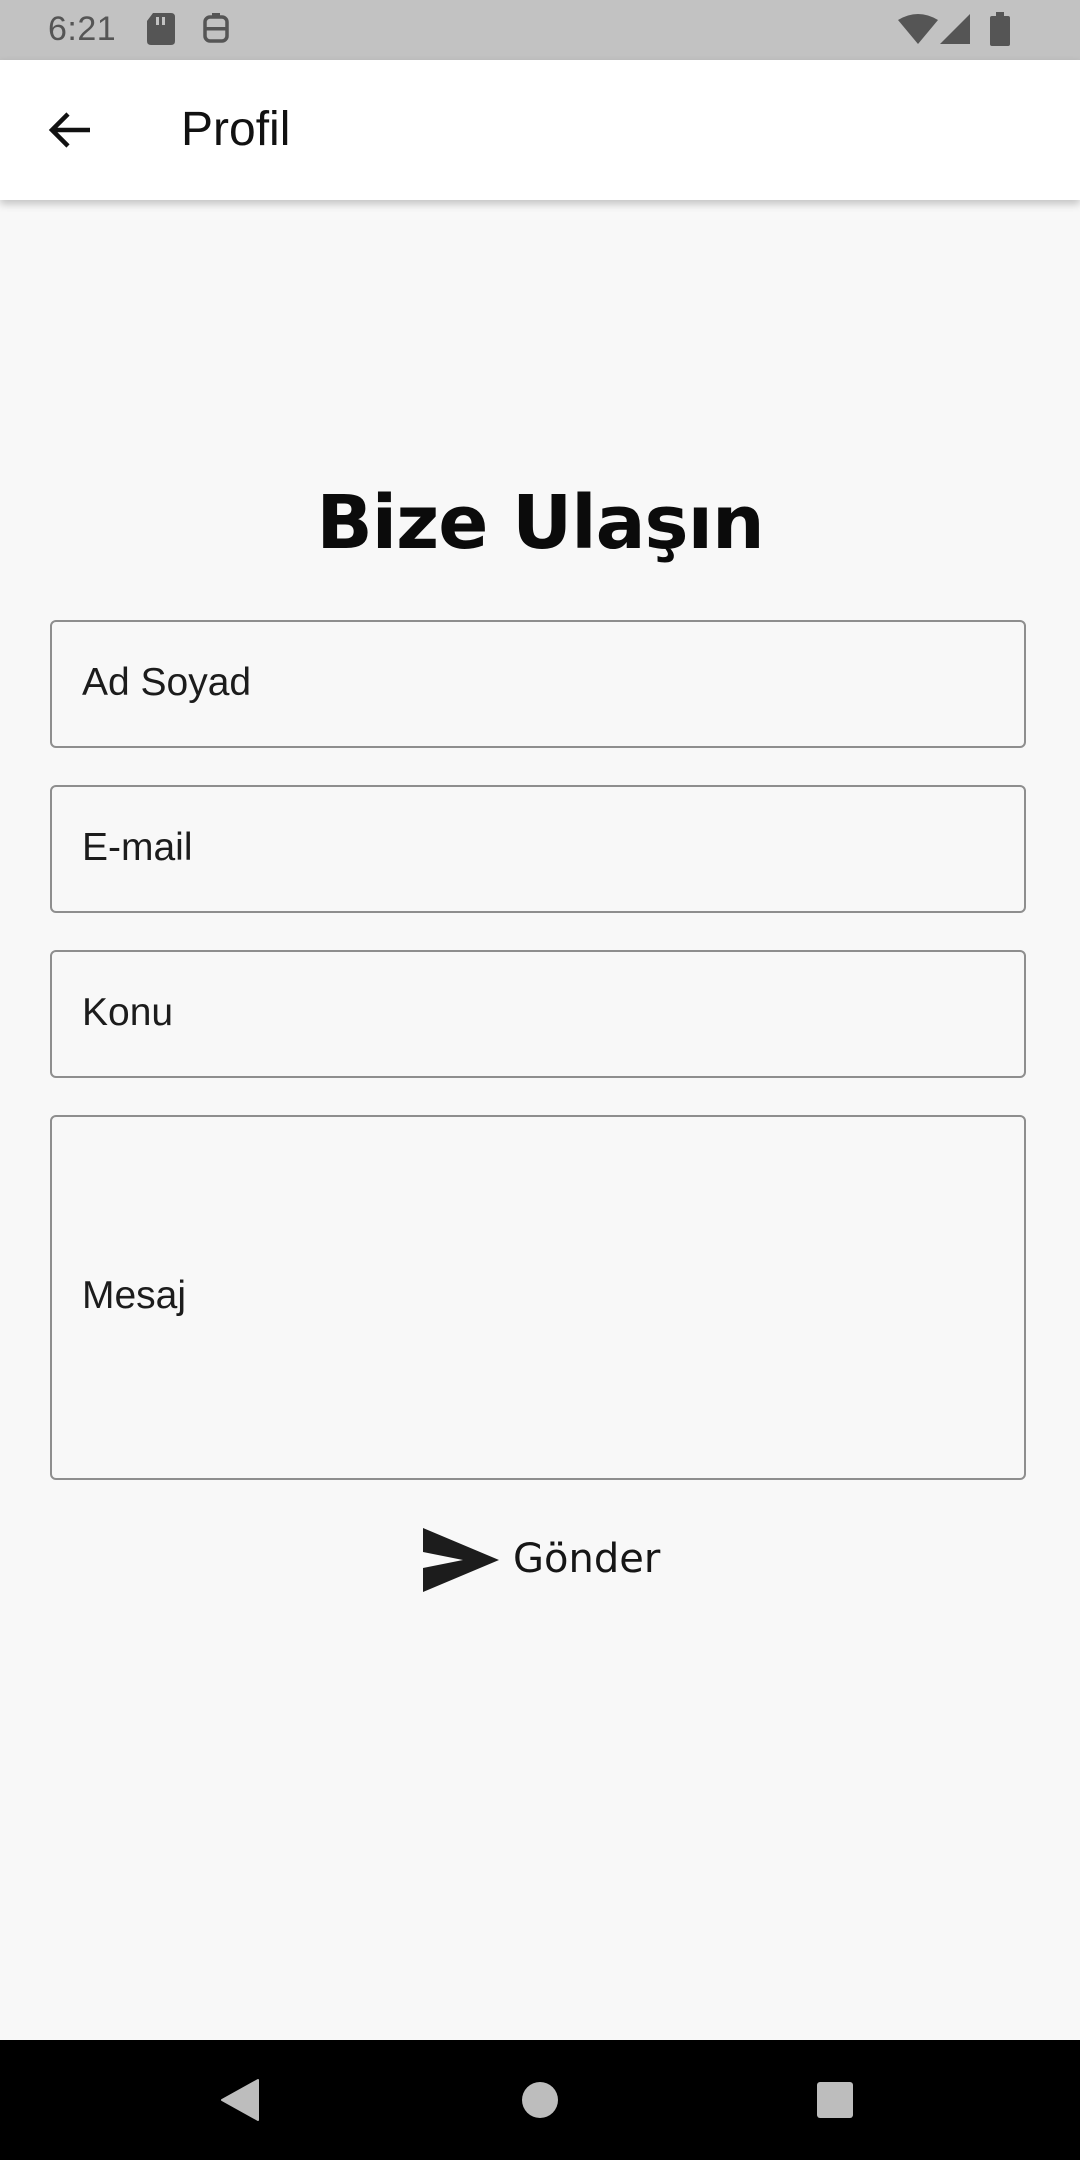  I want to click on recents-square-icon, so click(835, 2100).